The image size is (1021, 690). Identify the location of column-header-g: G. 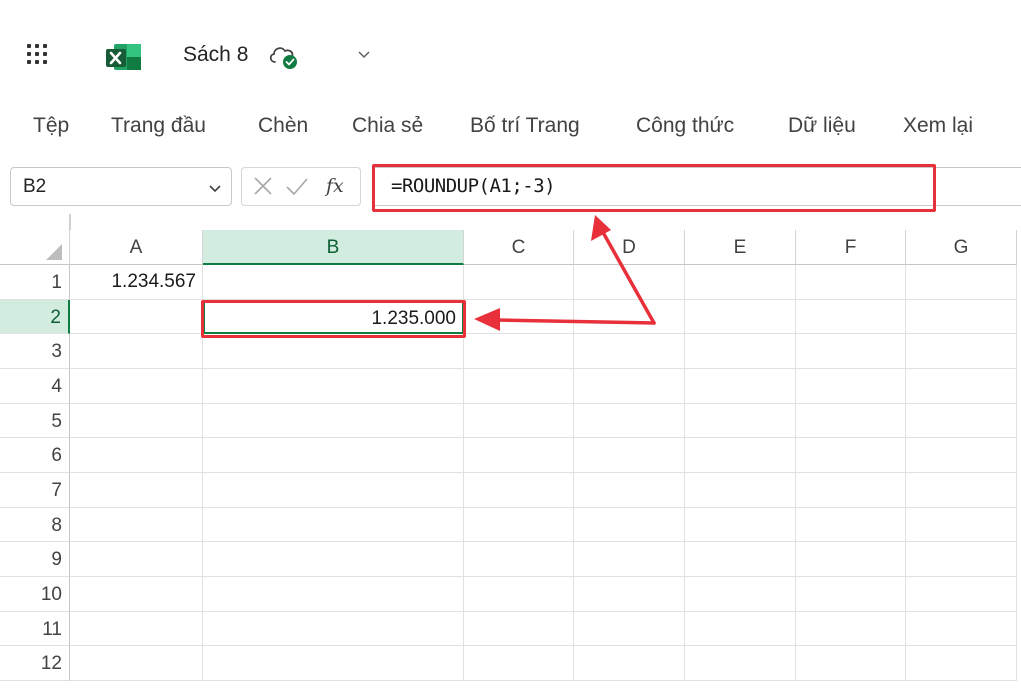
(961, 247).